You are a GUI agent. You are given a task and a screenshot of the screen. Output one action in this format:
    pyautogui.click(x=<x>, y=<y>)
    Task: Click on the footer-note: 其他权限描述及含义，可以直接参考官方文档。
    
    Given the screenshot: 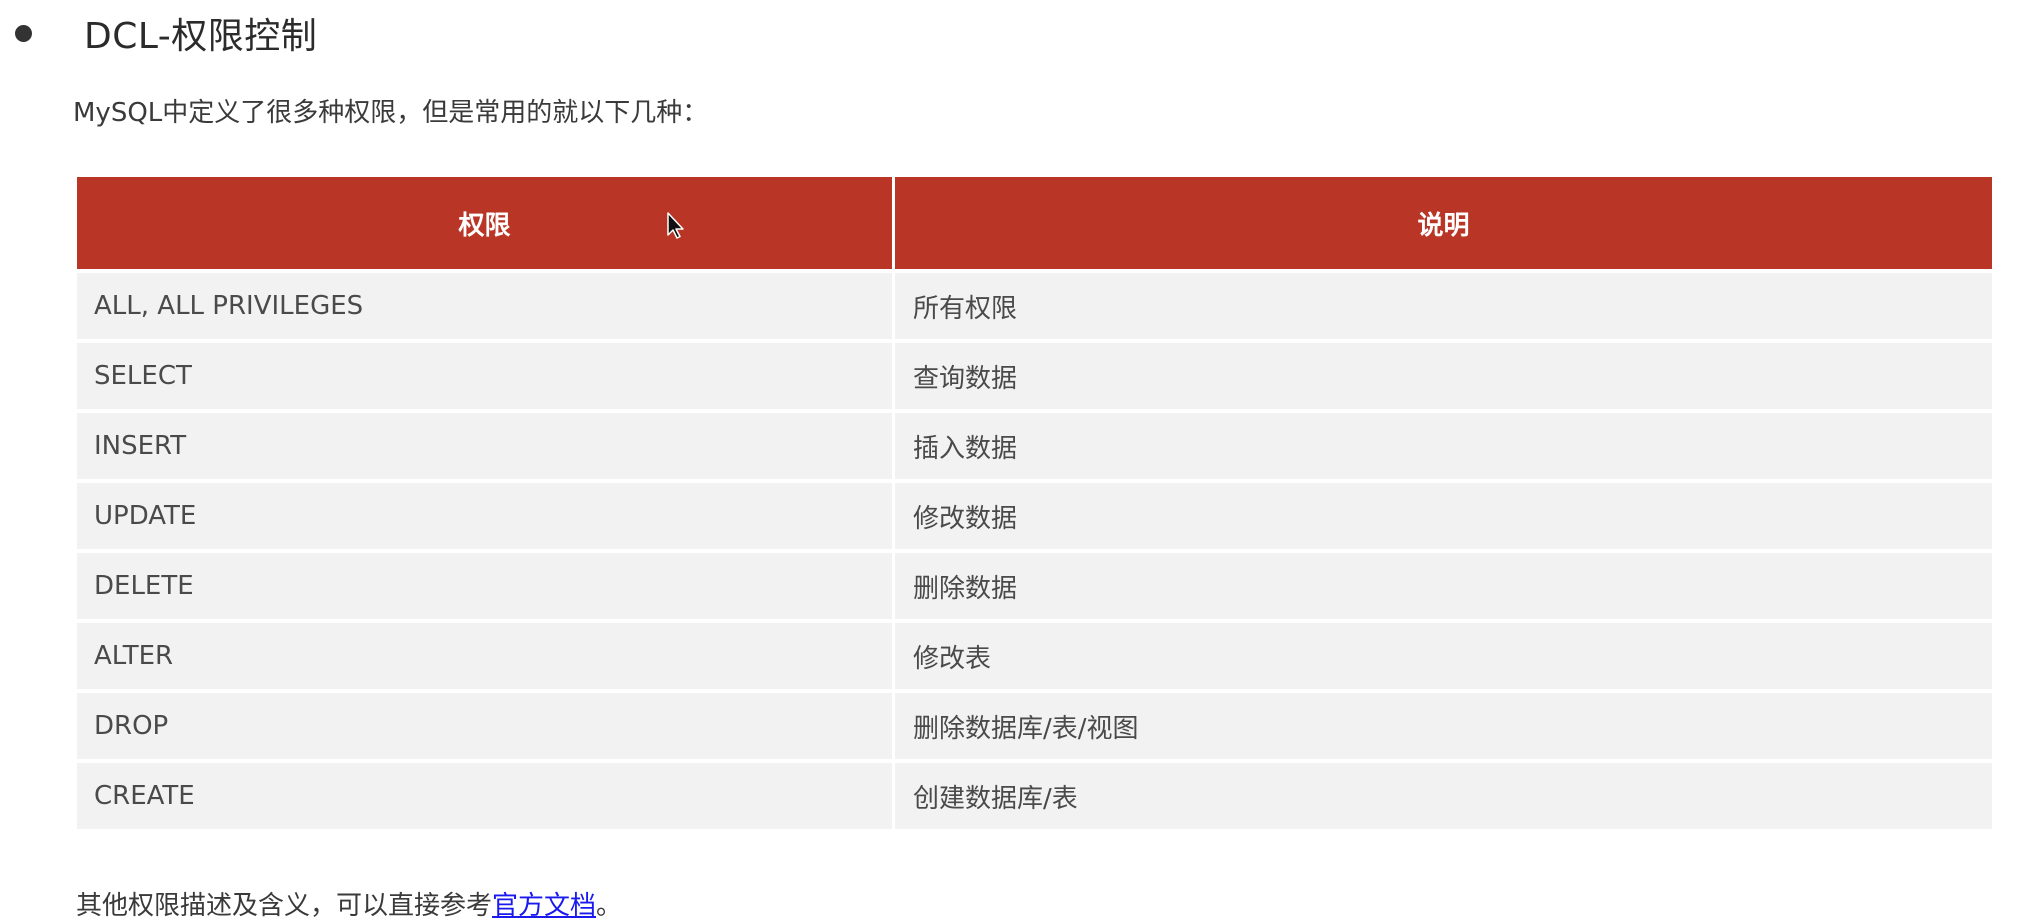 What is the action you would take?
    pyautogui.click(x=349, y=903)
    